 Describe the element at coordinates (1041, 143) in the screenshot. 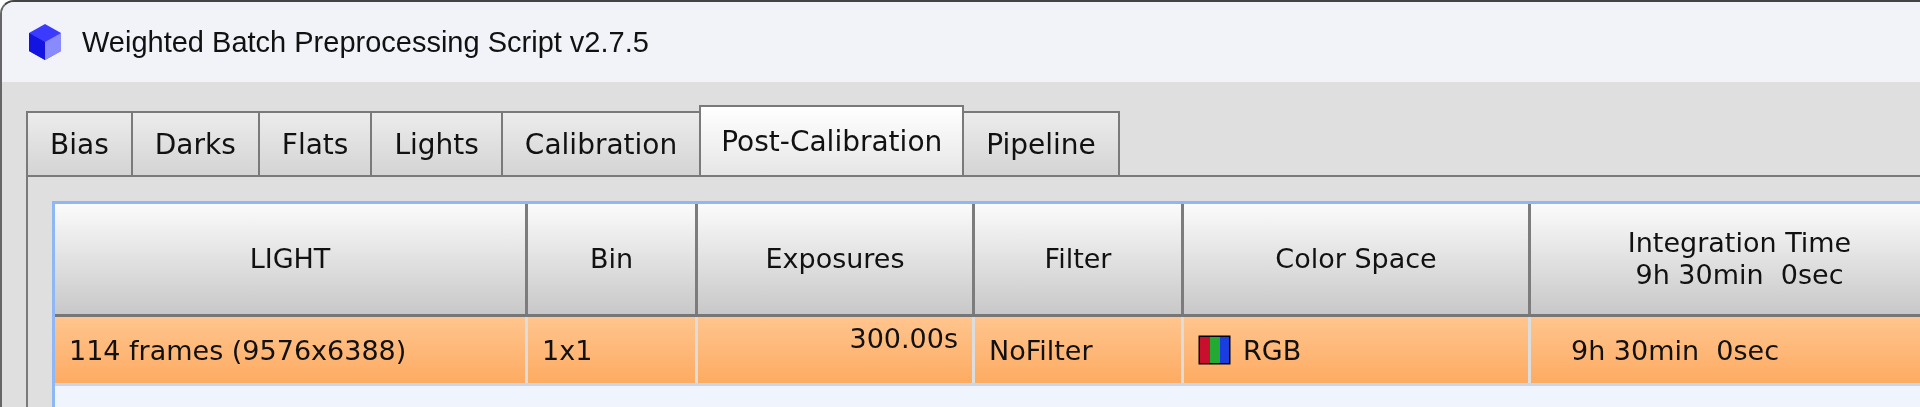

I see `tab: Pipeline` at that location.